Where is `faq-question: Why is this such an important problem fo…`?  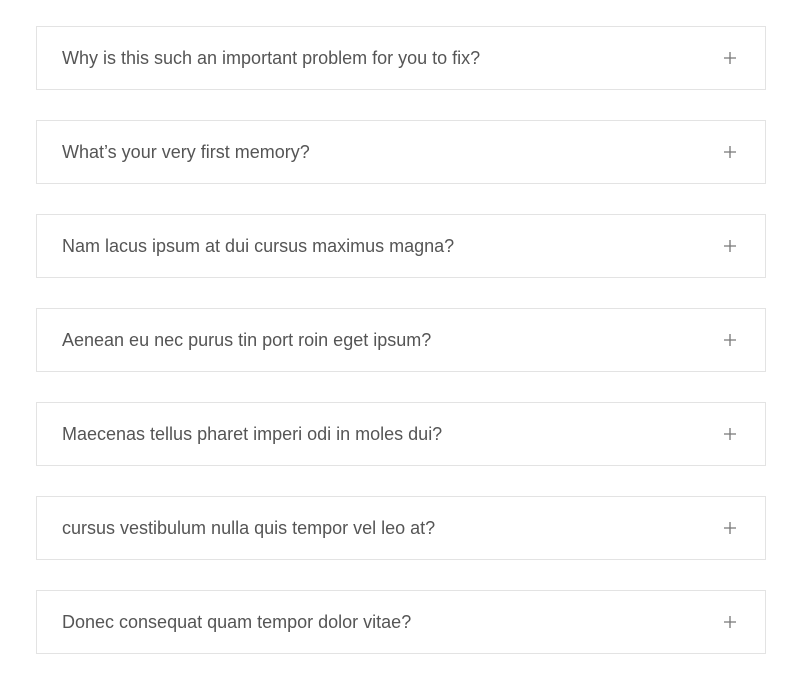 faq-question: Why is this such an important problem fo… is located at coordinates (271, 58).